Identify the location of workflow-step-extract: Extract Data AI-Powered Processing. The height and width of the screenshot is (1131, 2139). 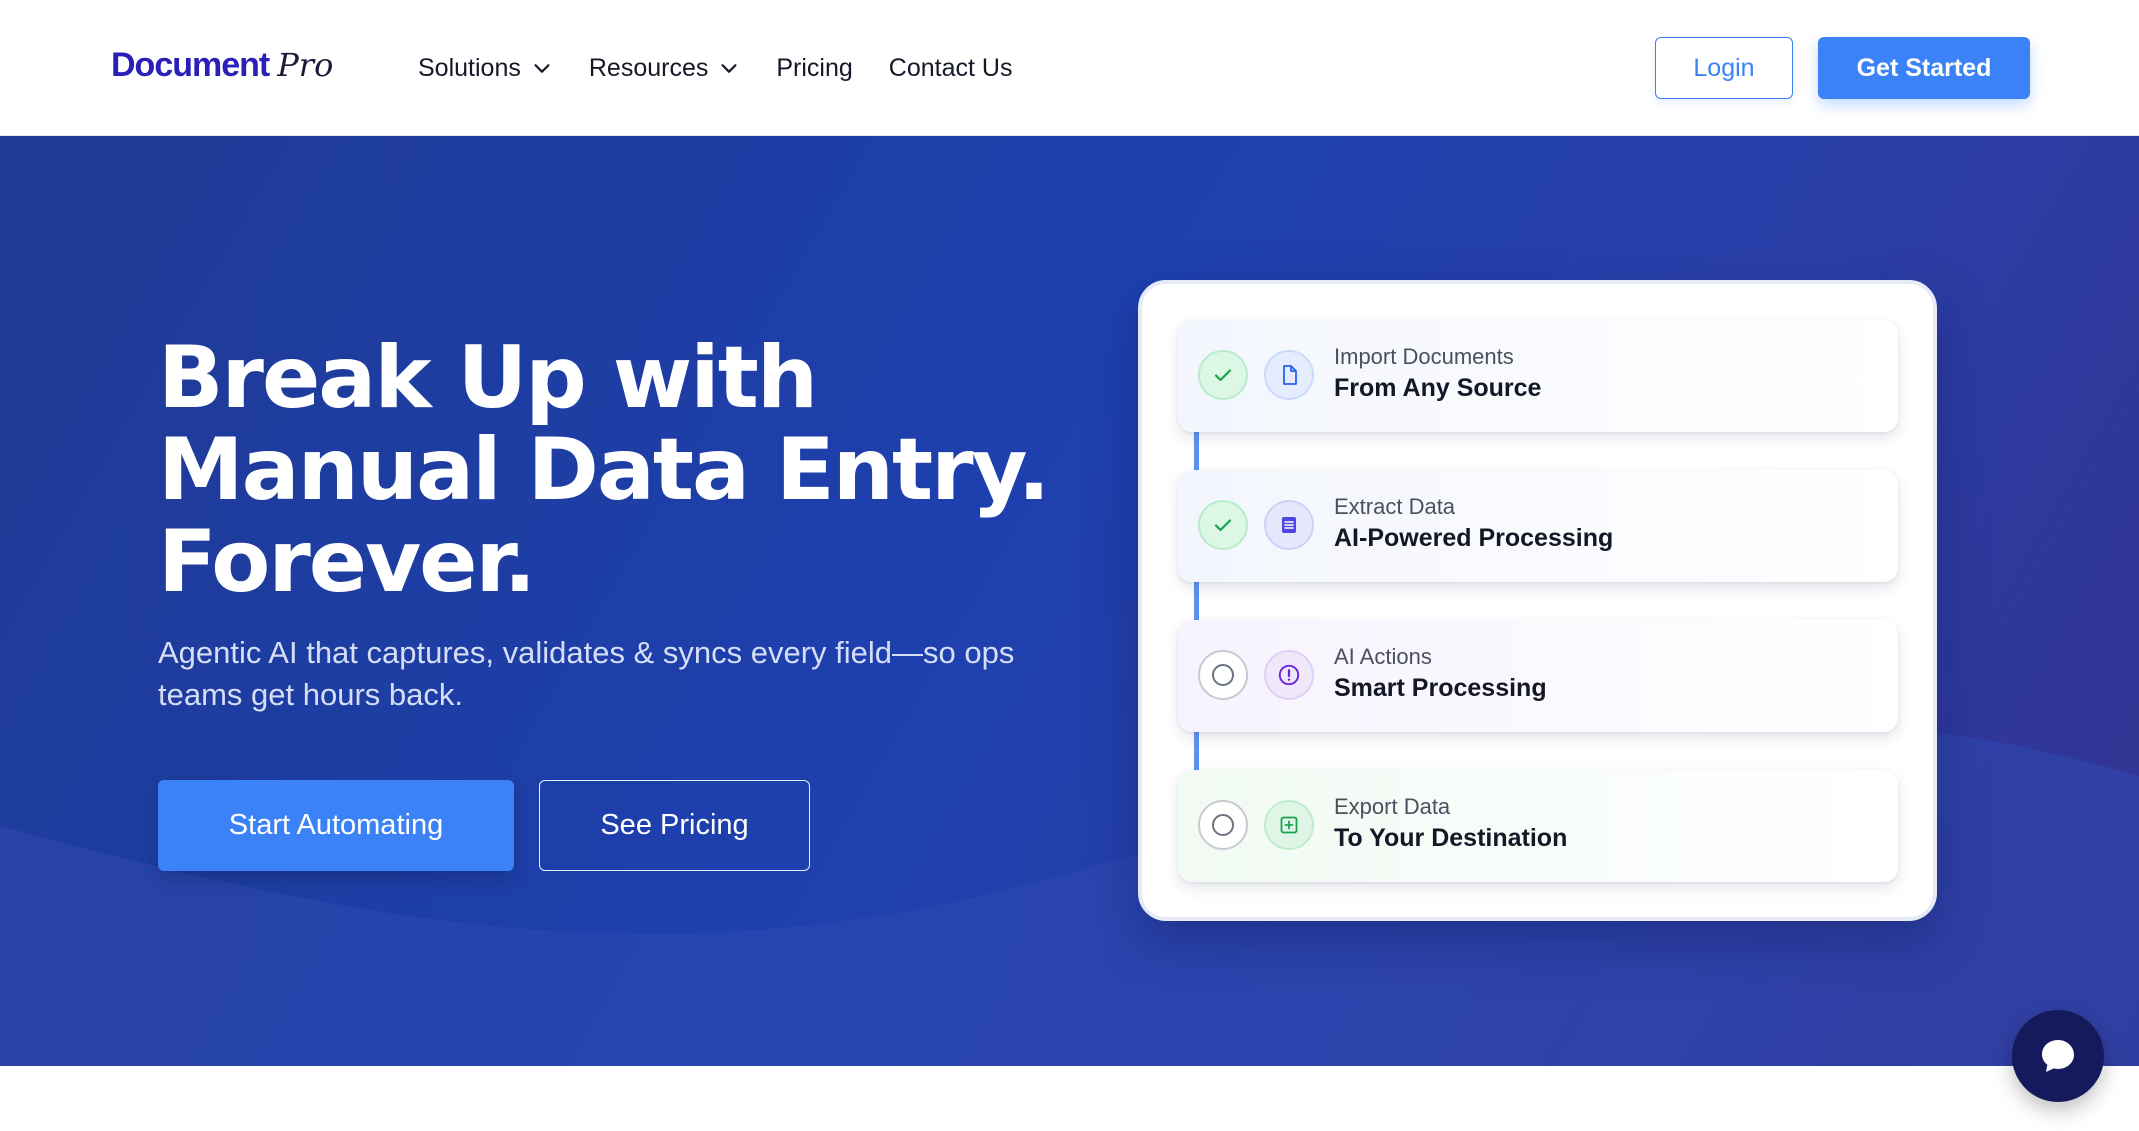
(1538, 526).